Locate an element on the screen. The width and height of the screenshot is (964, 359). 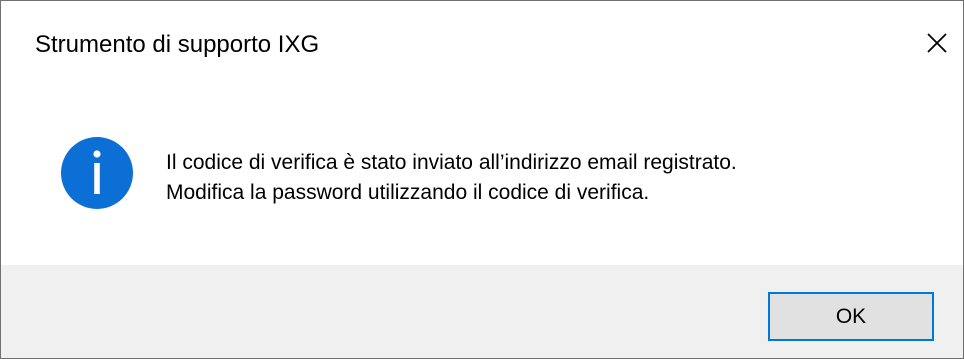
dialog-title: Strumento di supporto IXG is located at coordinates (177, 44).